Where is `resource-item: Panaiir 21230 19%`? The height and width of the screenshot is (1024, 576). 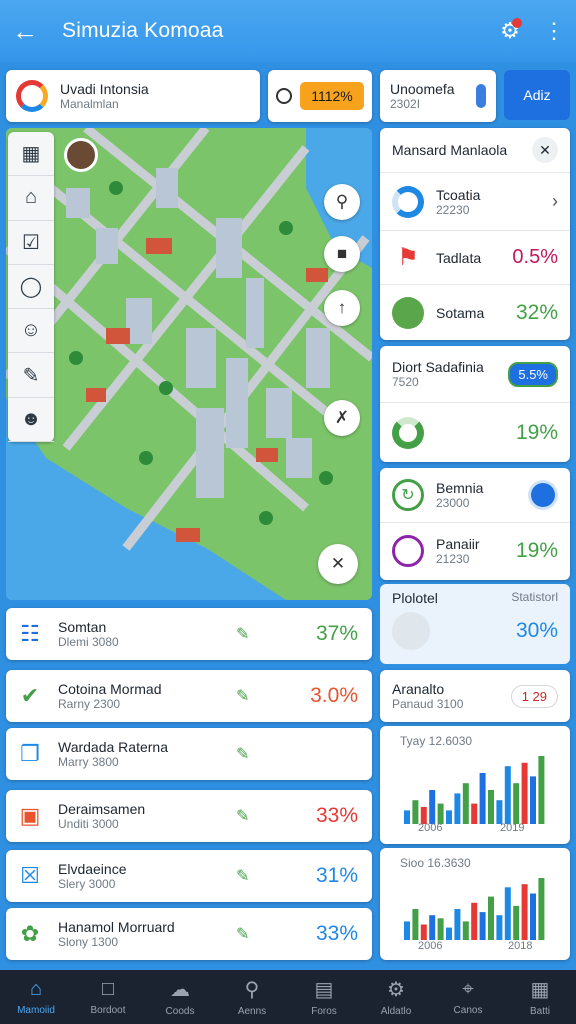
resource-item: Panaiir 21230 19% is located at coordinates (475, 550).